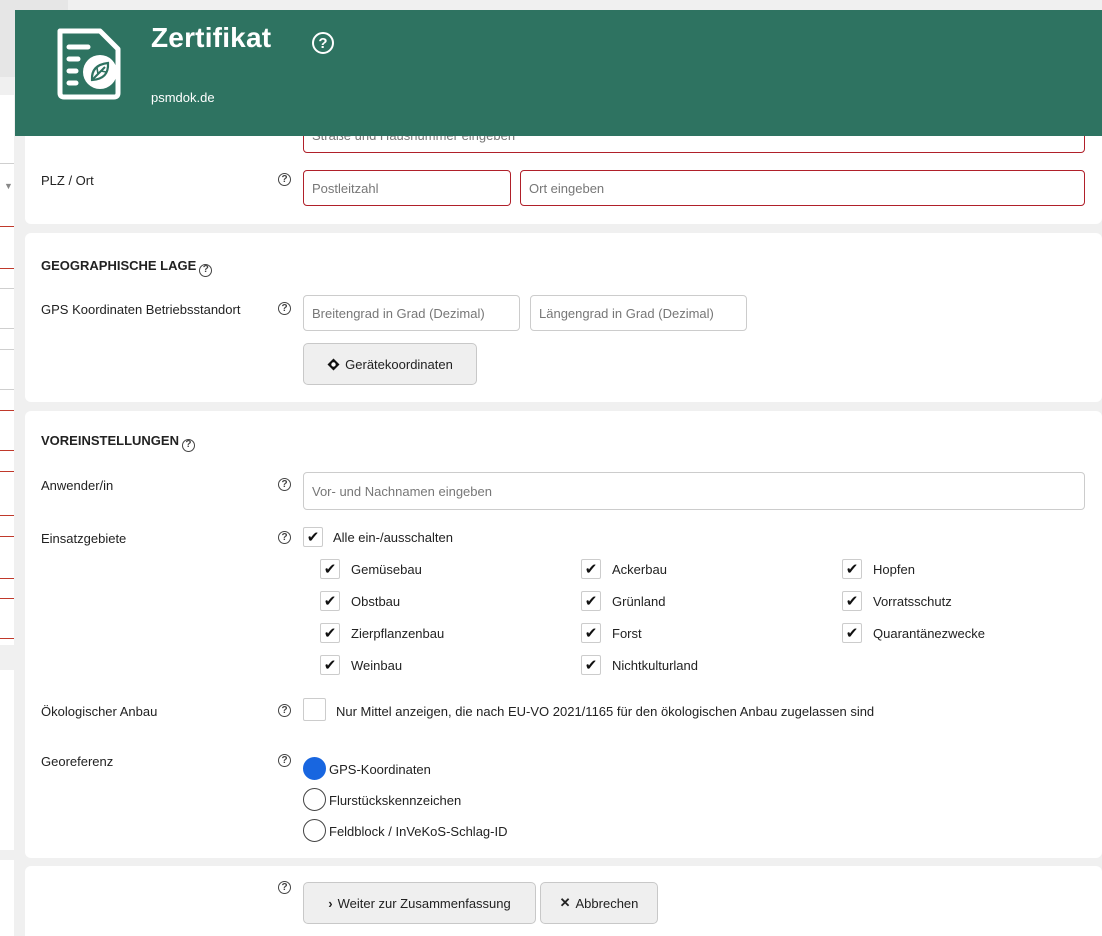 This screenshot has width=1102, height=936. What do you see at coordinates (655, 665) in the screenshot?
I see `area-label: Nichtkulturland` at bounding box center [655, 665].